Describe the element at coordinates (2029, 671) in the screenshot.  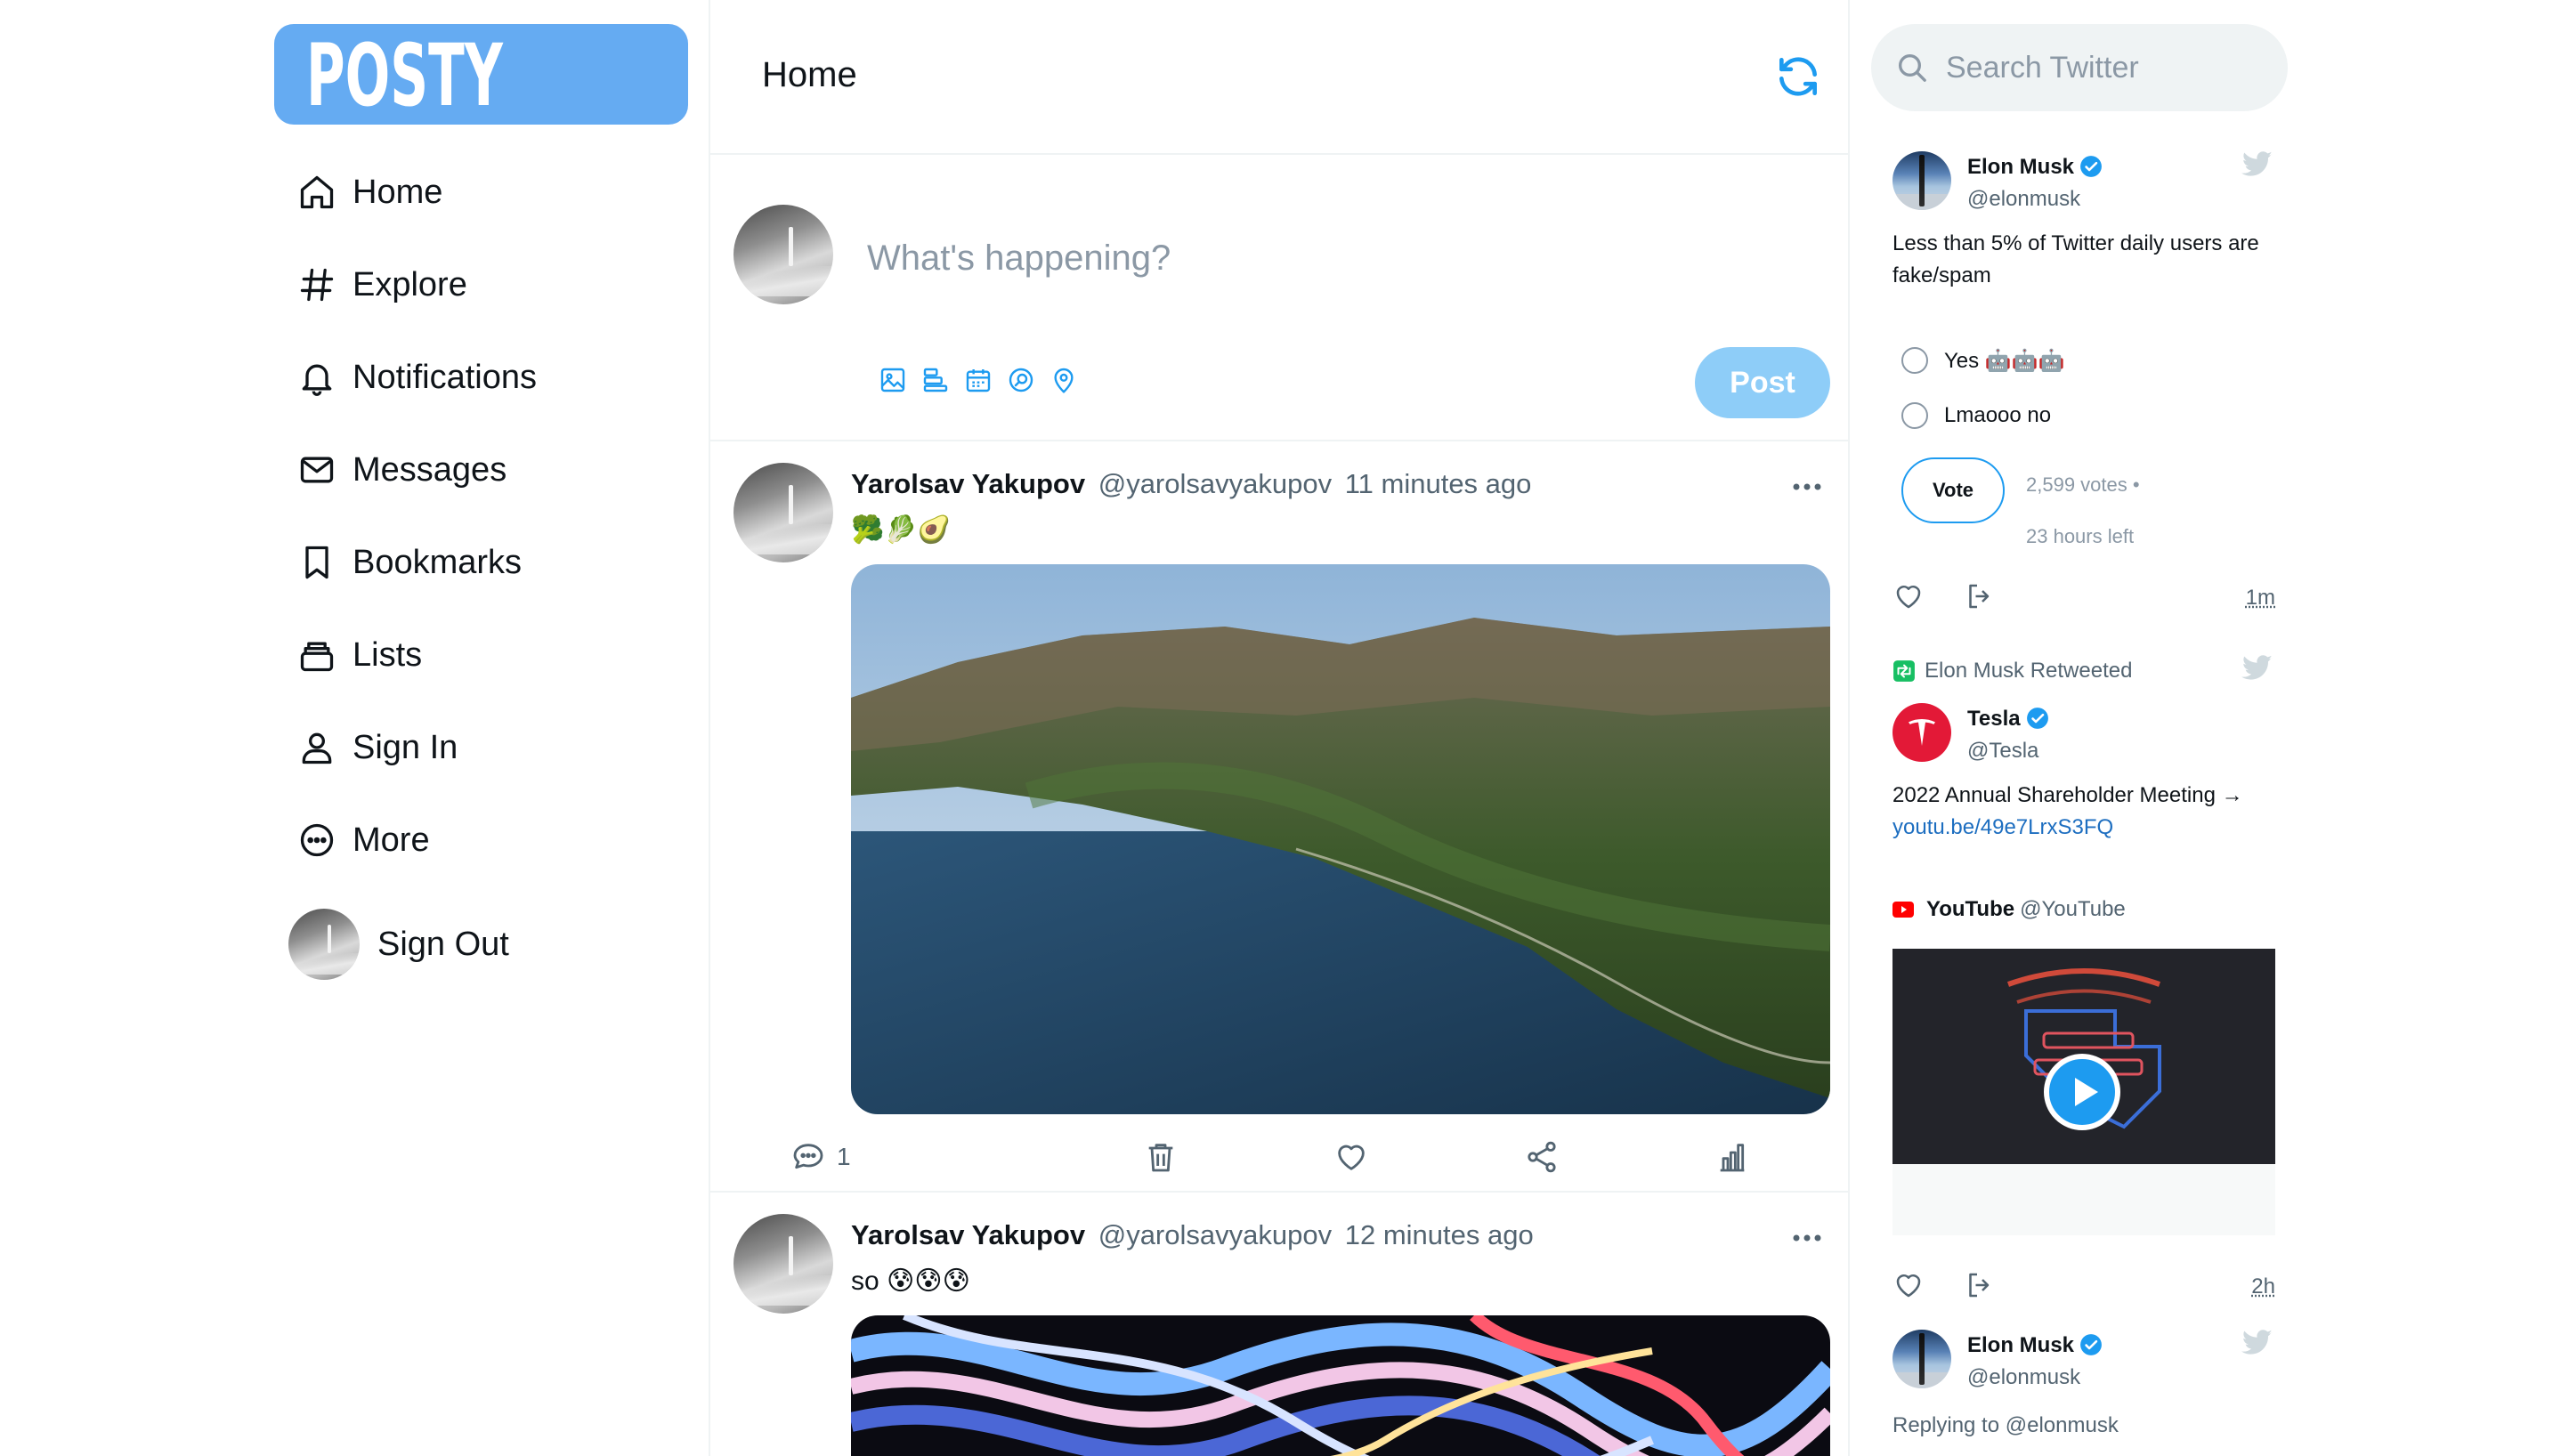
I see `retweet-label: Elon Musk Retweeted` at that location.